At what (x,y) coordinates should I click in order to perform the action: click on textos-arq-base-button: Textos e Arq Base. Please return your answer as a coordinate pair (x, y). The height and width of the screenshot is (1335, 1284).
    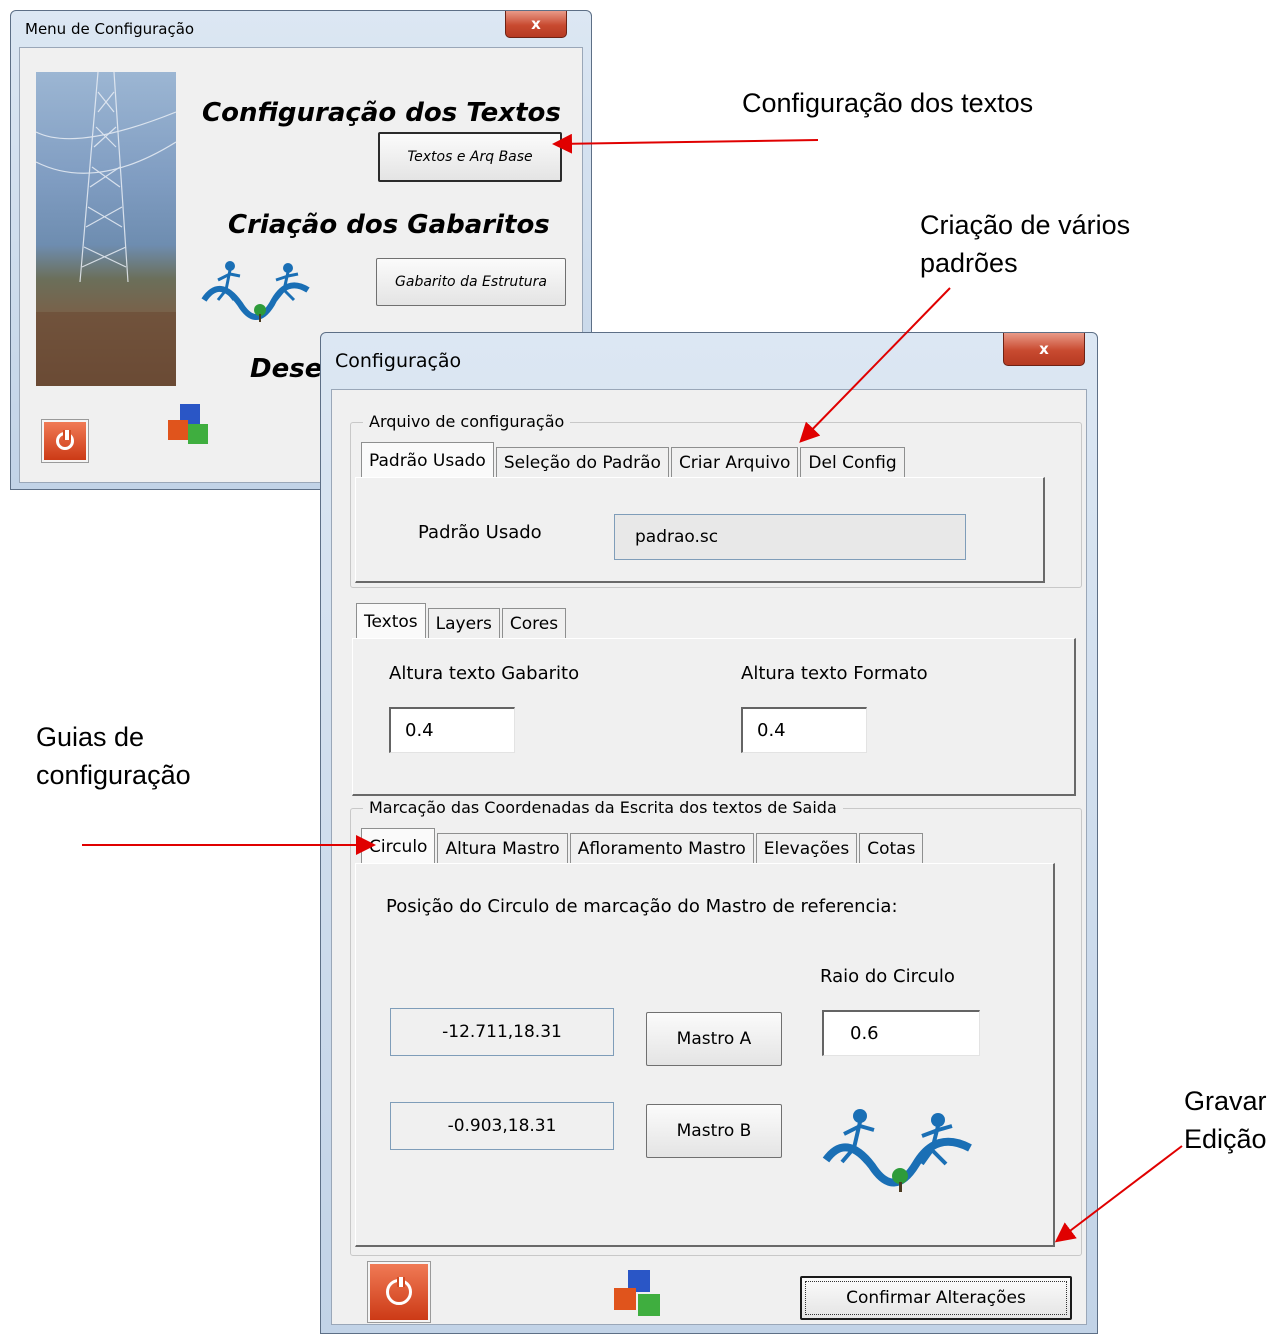
    Looking at the image, I should click on (470, 157).